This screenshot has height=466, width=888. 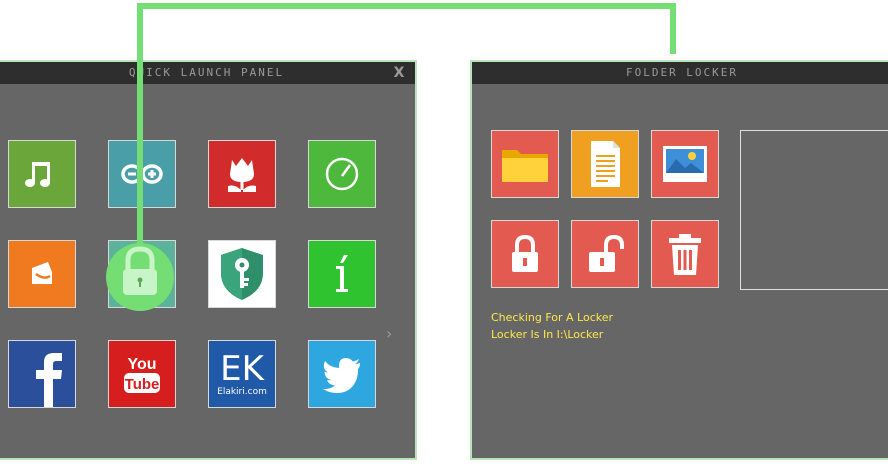 What do you see at coordinates (141, 364) in the screenshot?
I see `svg-text: You` at bounding box center [141, 364].